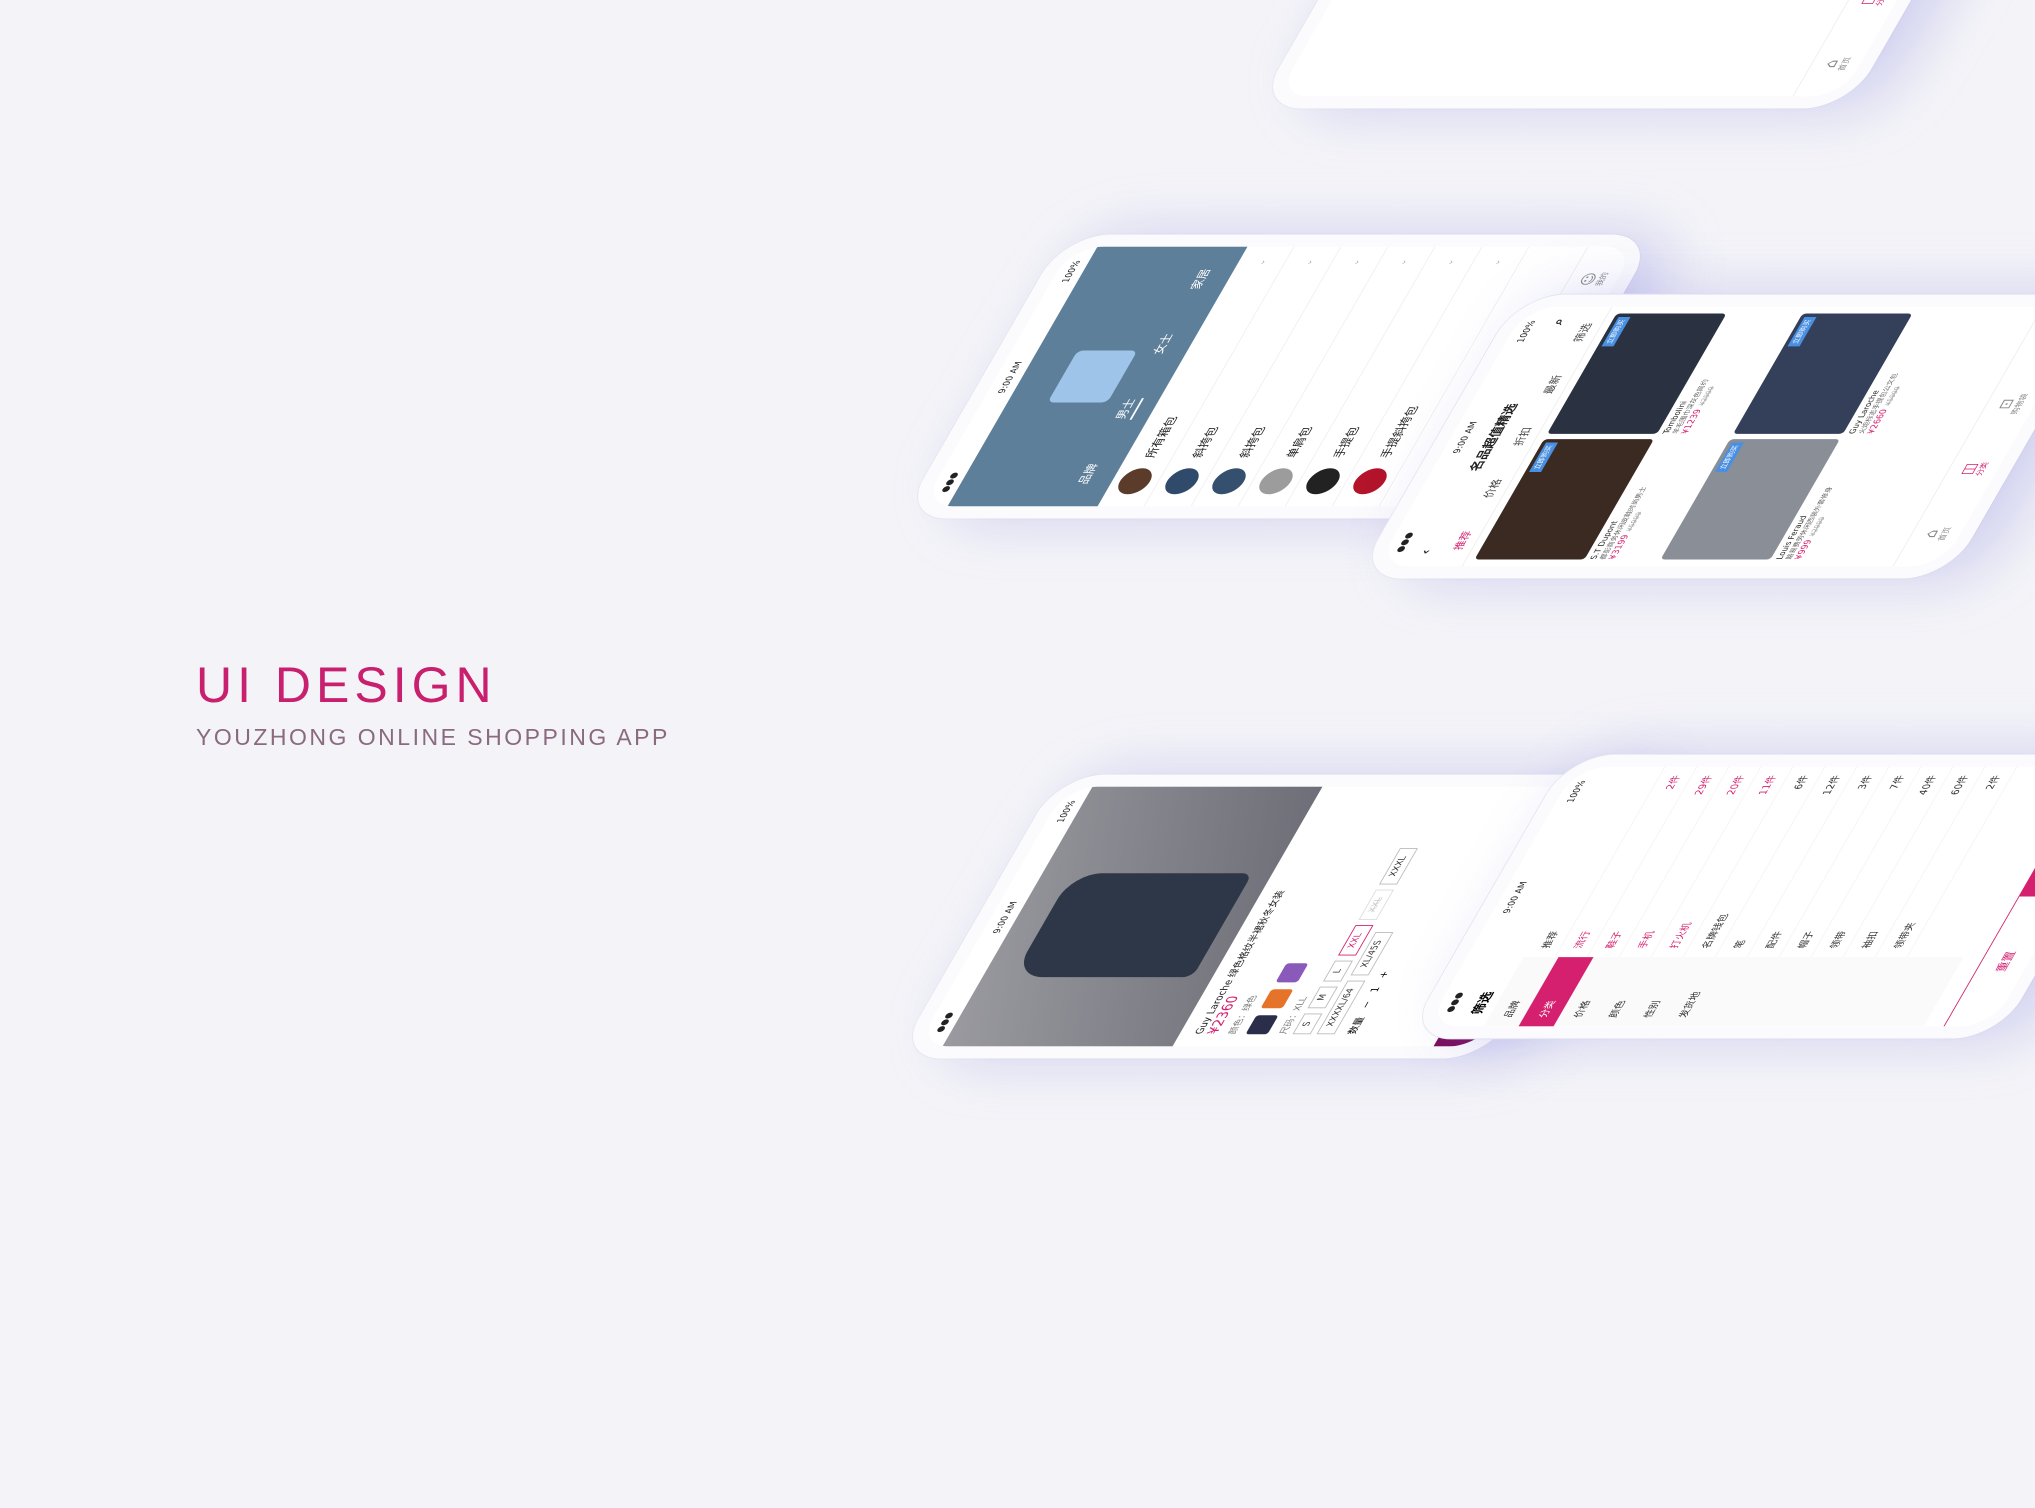 Image resolution: width=2035 pixels, height=1508 pixels. What do you see at coordinates (1299, 442) in the screenshot?
I see `category-label: 单肩包` at bounding box center [1299, 442].